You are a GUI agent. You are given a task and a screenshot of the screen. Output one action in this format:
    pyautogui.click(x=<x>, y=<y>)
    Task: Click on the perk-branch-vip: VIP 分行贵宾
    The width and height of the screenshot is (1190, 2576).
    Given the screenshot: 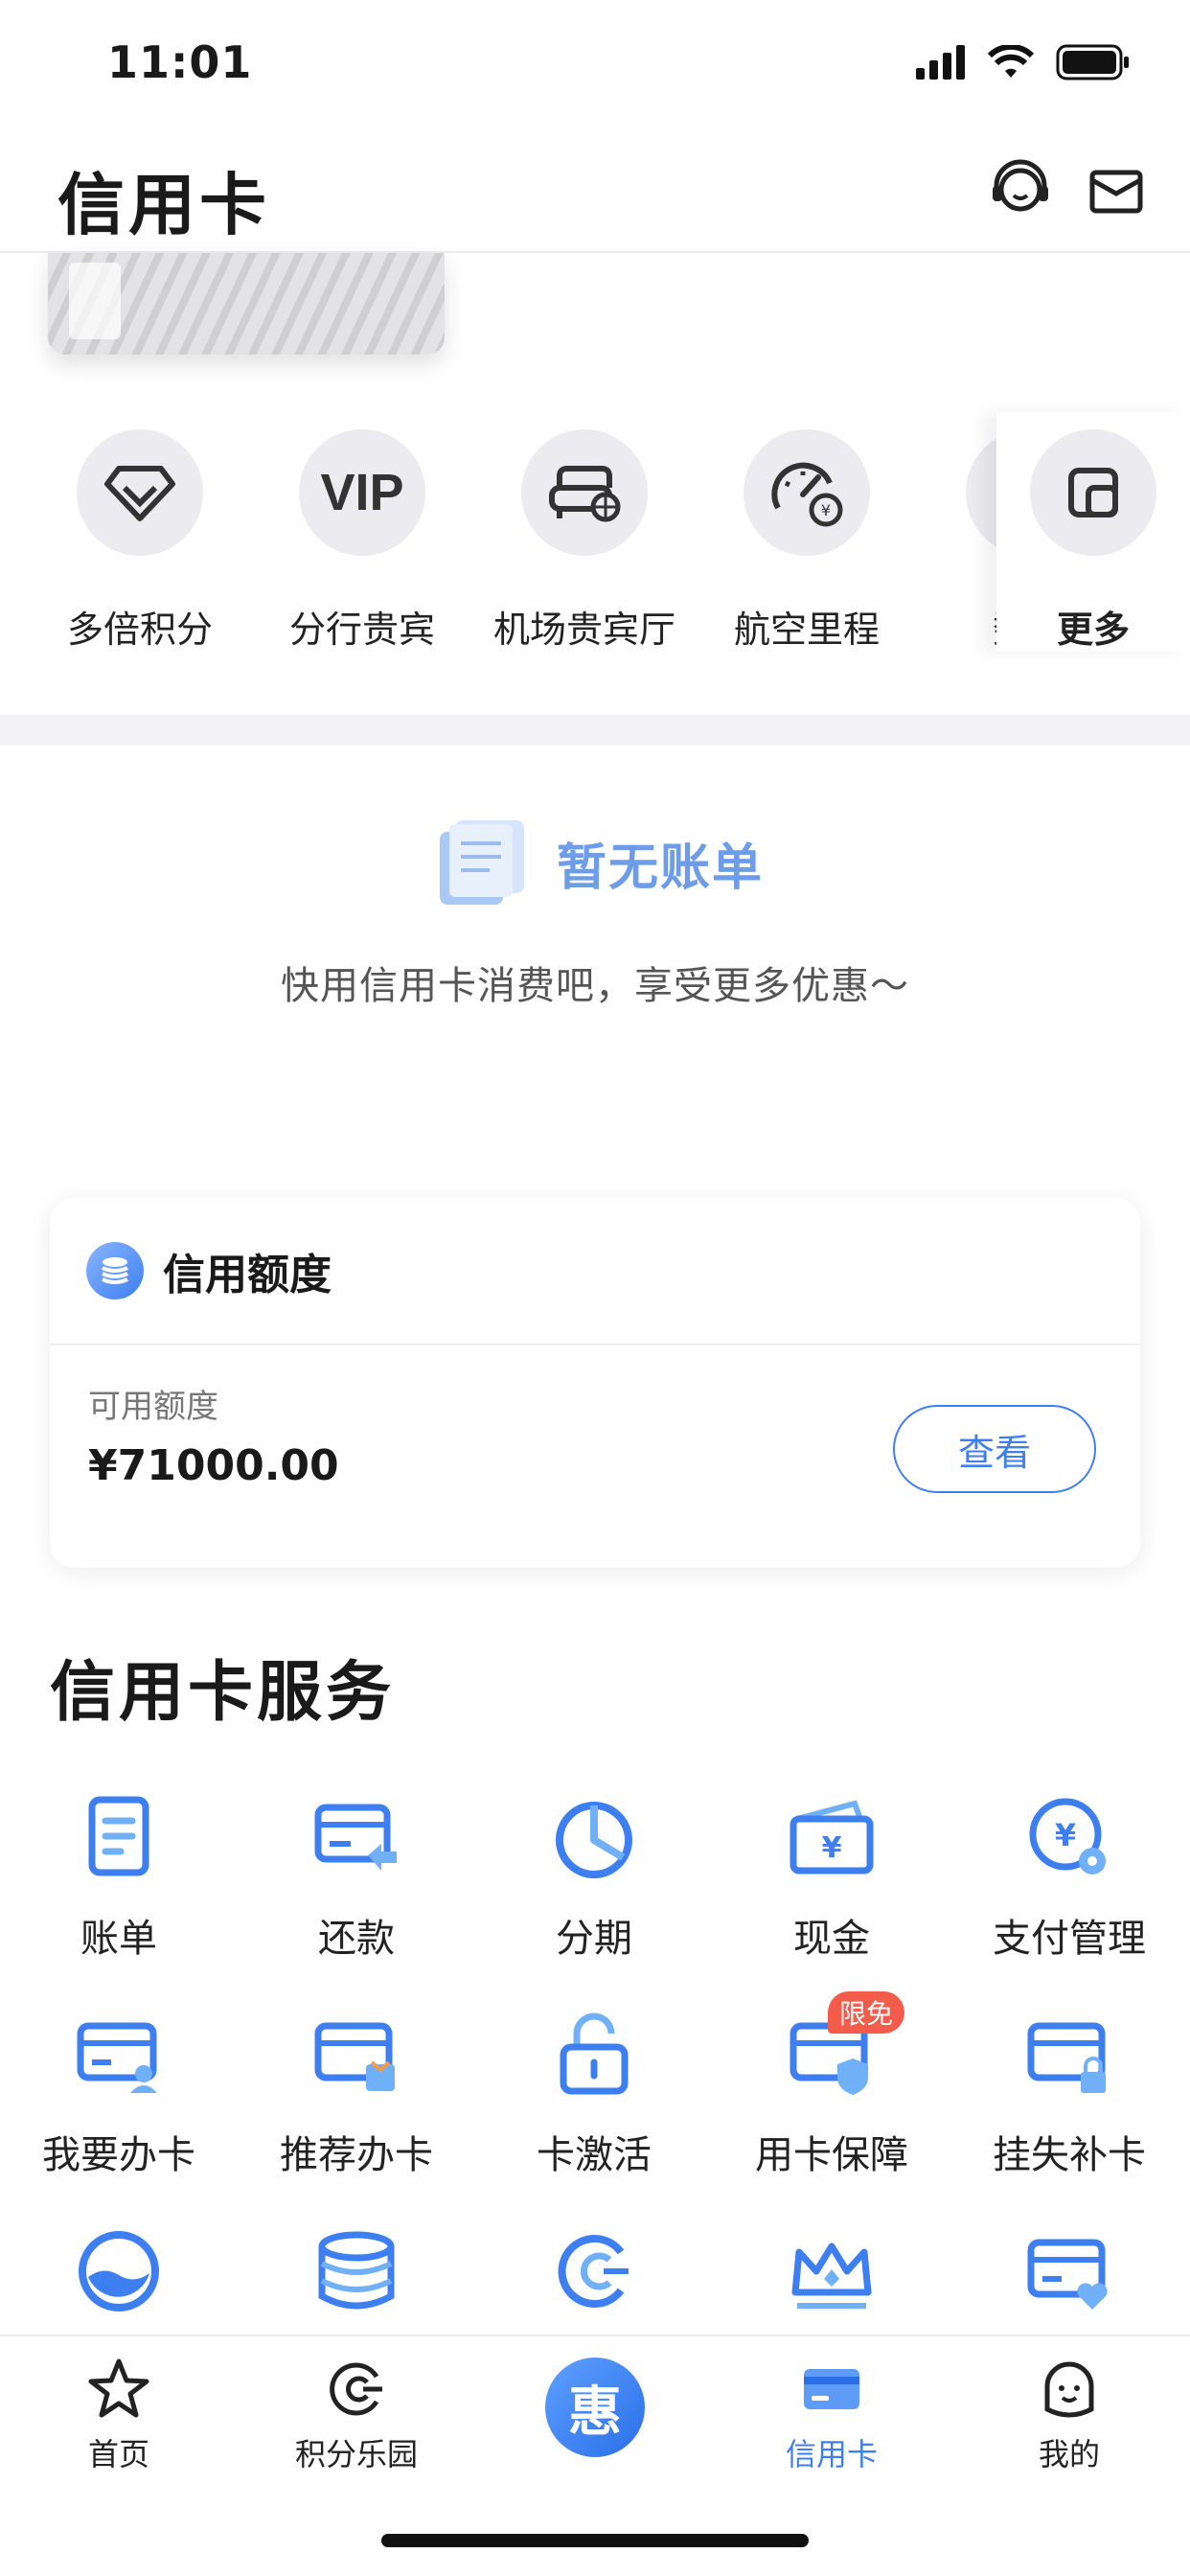 What is the action you would take?
    pyautogui.click(x=362, y=537)
    